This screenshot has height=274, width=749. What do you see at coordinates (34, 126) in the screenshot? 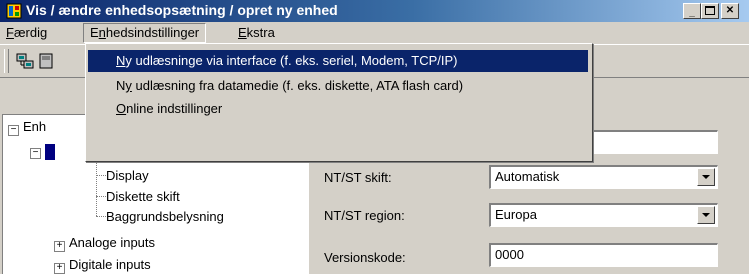
I see `tree-root-label: Enh` at bounding box center [34, 126].